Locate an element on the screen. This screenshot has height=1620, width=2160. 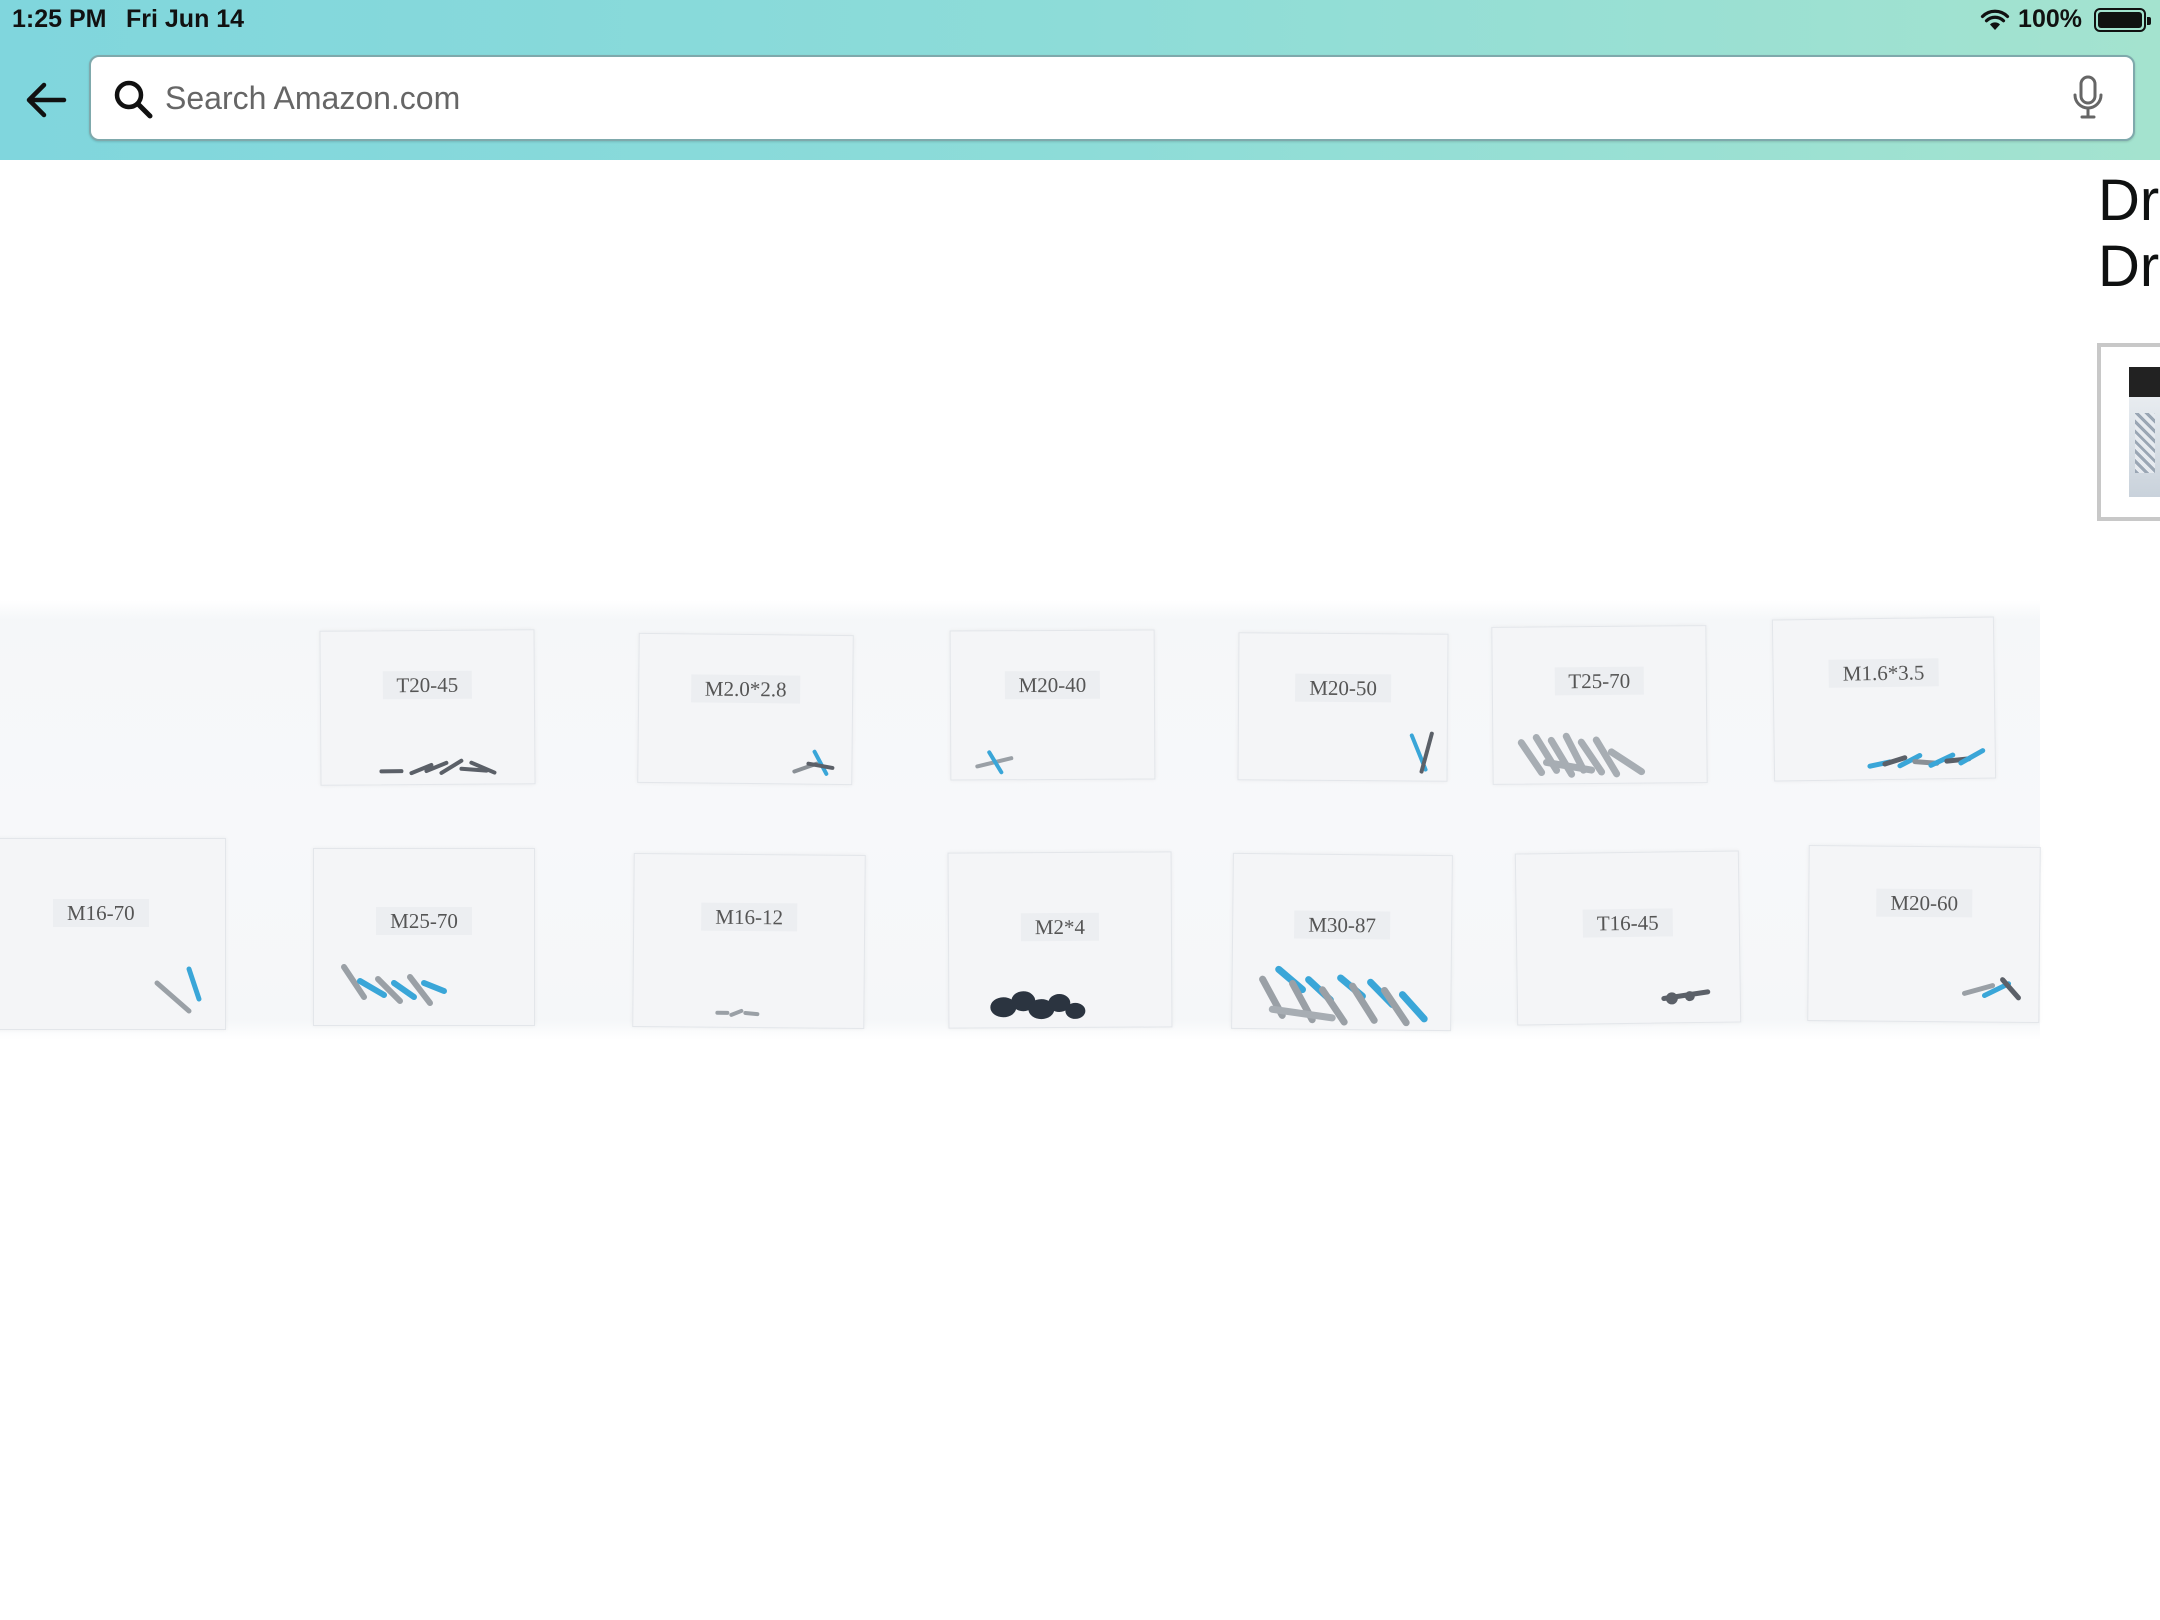
magnifier-icon is located at coordinates (133, 99).